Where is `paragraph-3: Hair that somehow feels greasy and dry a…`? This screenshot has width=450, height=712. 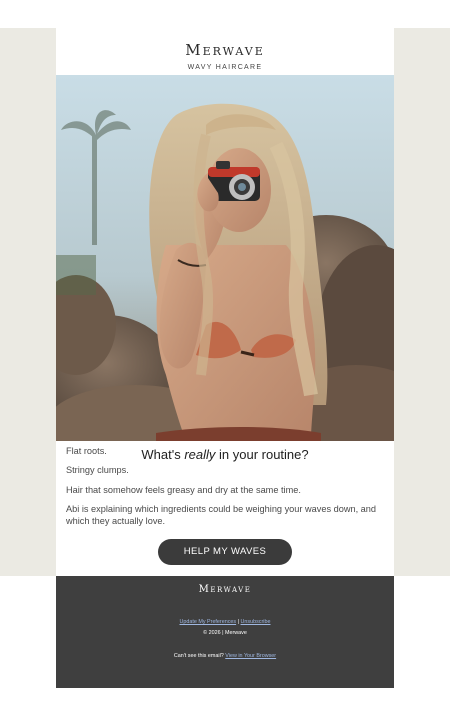 paragraph-3: Hair that somehow feels greasy and dry a… is located at coordinates (183, 490).